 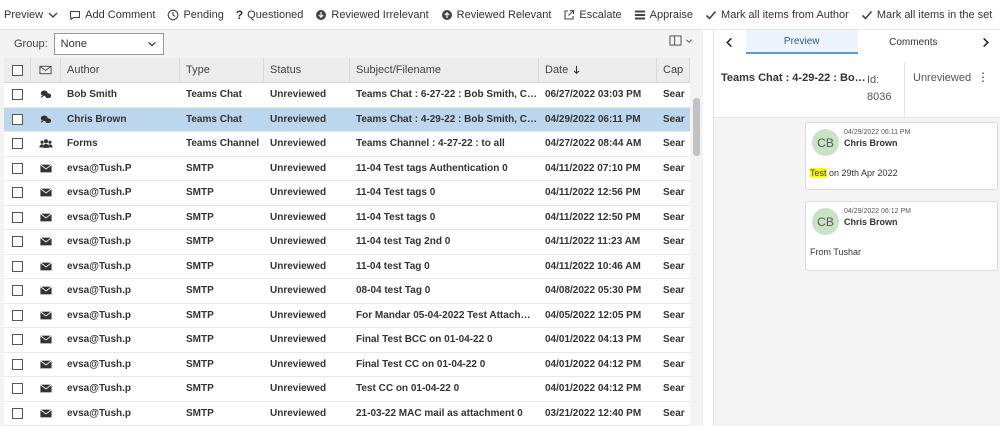 I want to click on date-cell: 04/11/2022 12:56 PM, so click(x=593, y=193).